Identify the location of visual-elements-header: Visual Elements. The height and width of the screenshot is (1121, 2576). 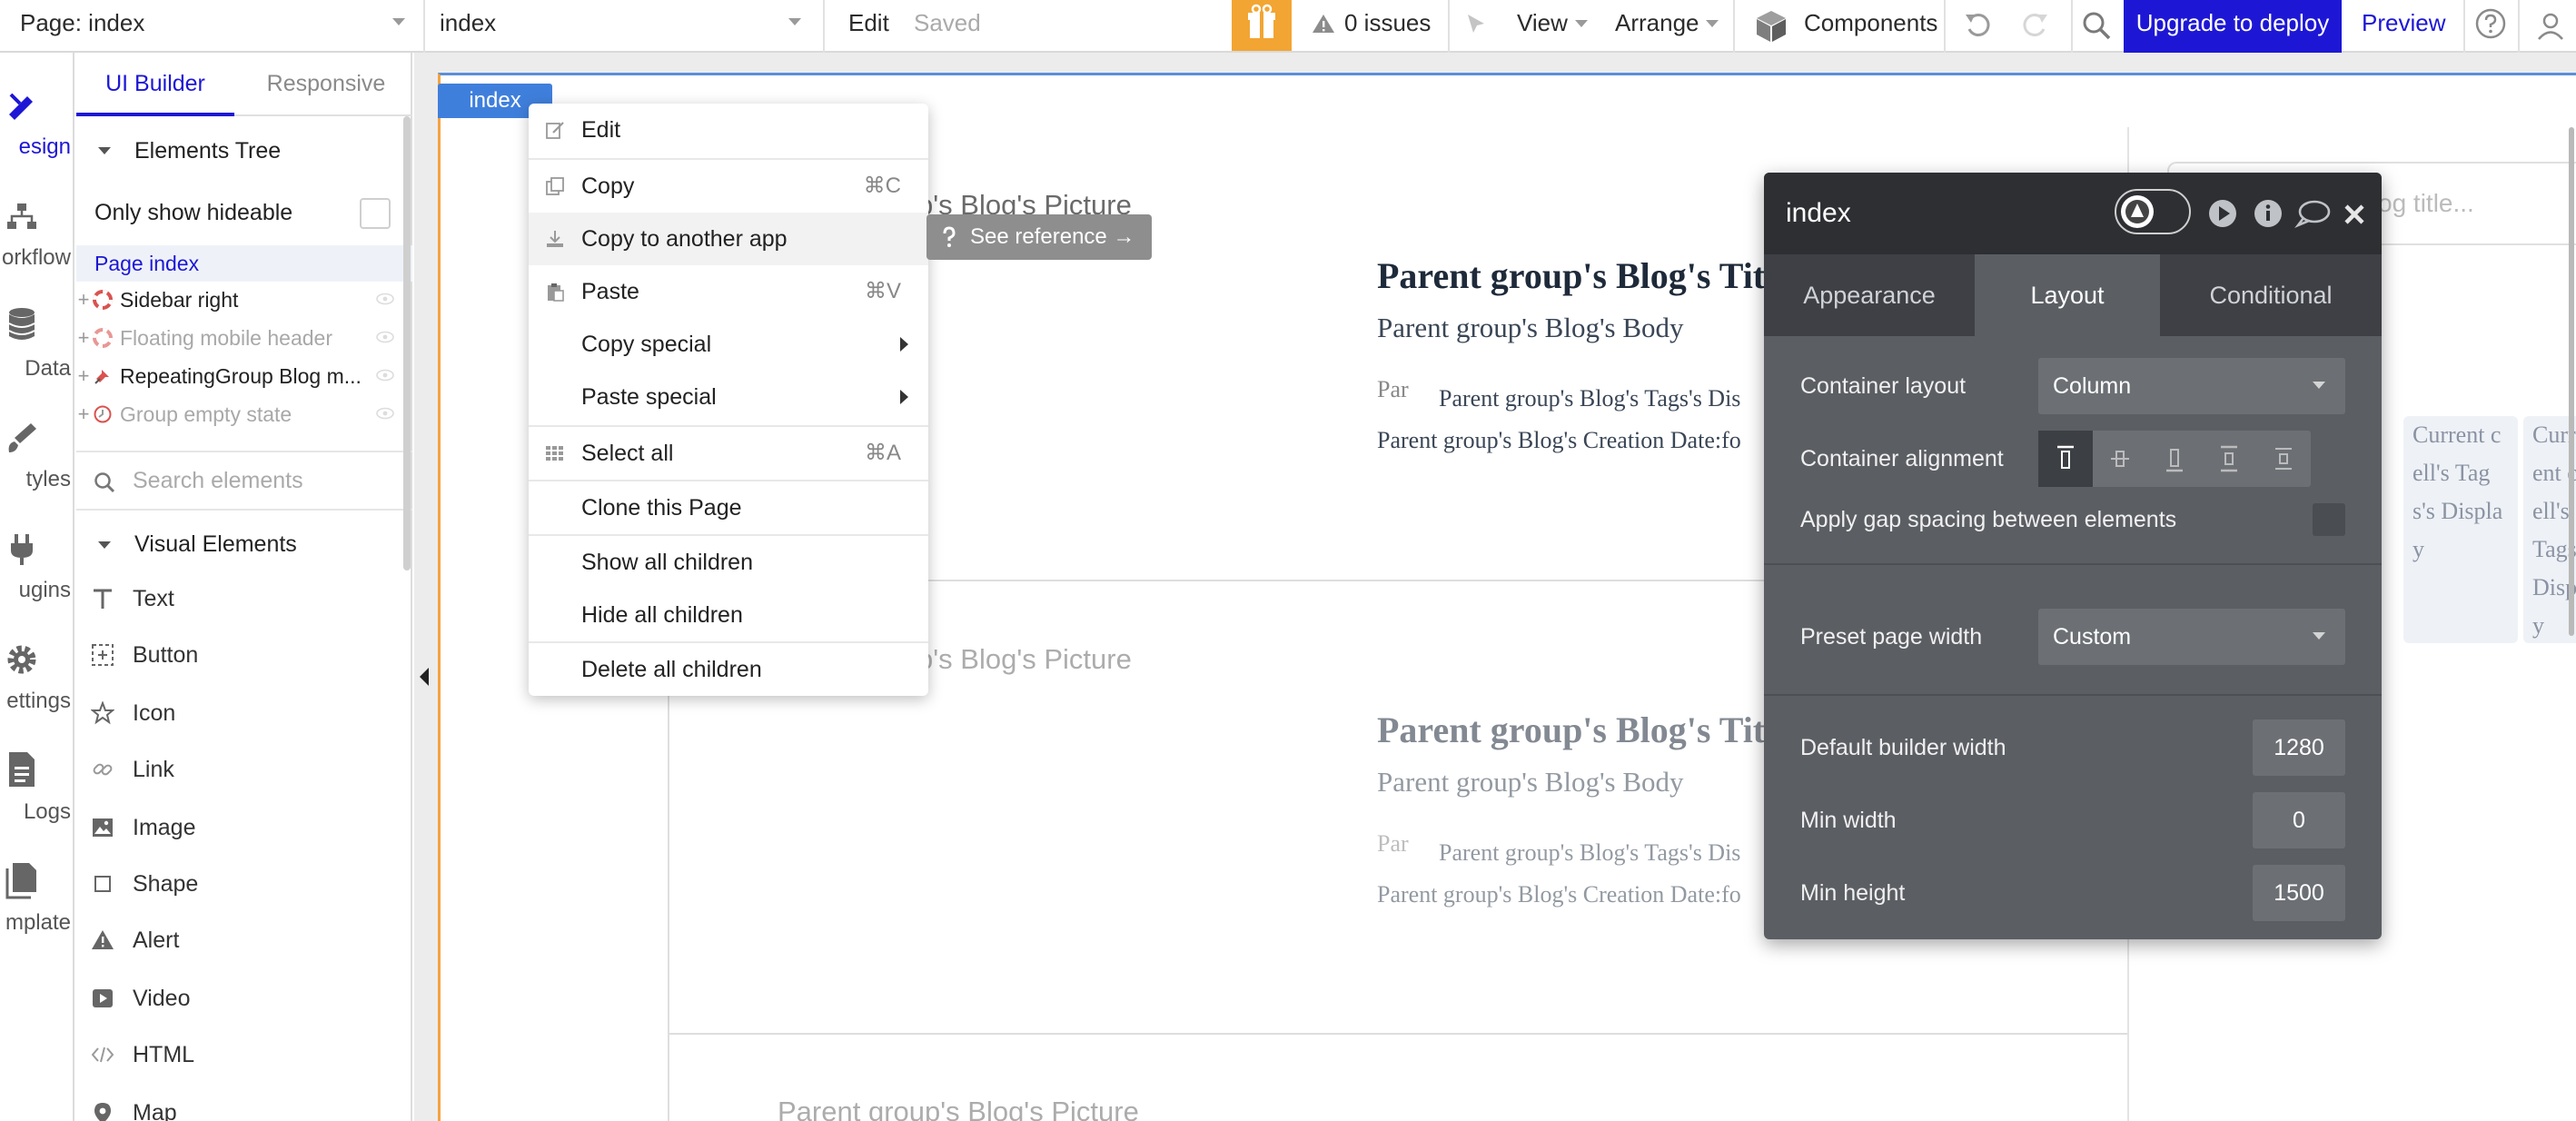
(244, 544).